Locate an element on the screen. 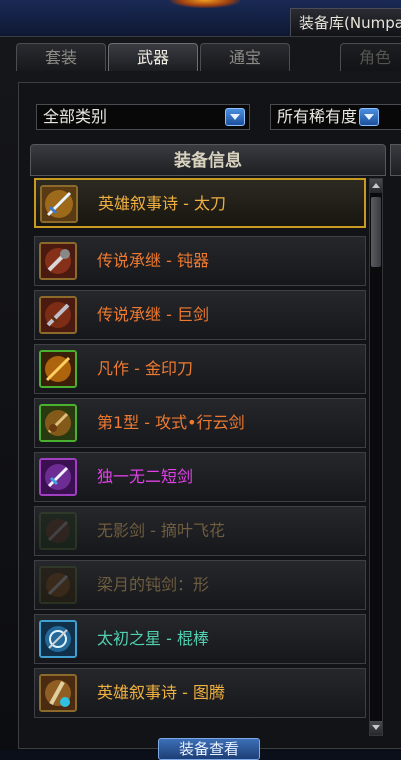 Image resolution: width=401 pixels, height=760 pixels. shadow-sword-icon is located at coordinates (58, 531).